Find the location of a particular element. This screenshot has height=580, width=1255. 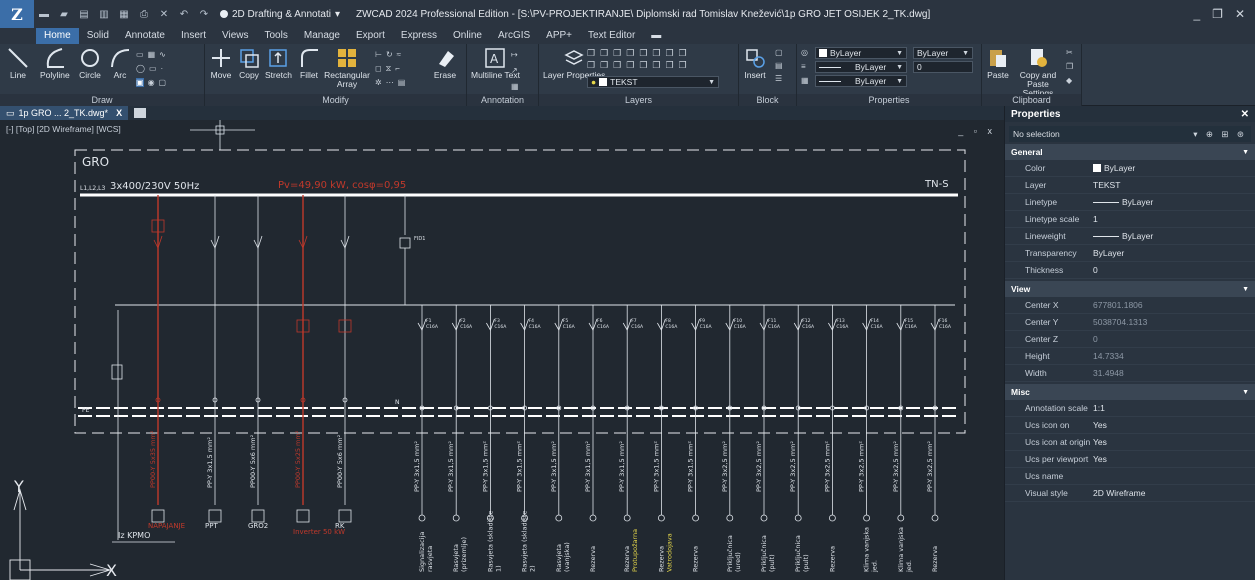

open-file-icon: ▰ is located at coordinates (64, 14).